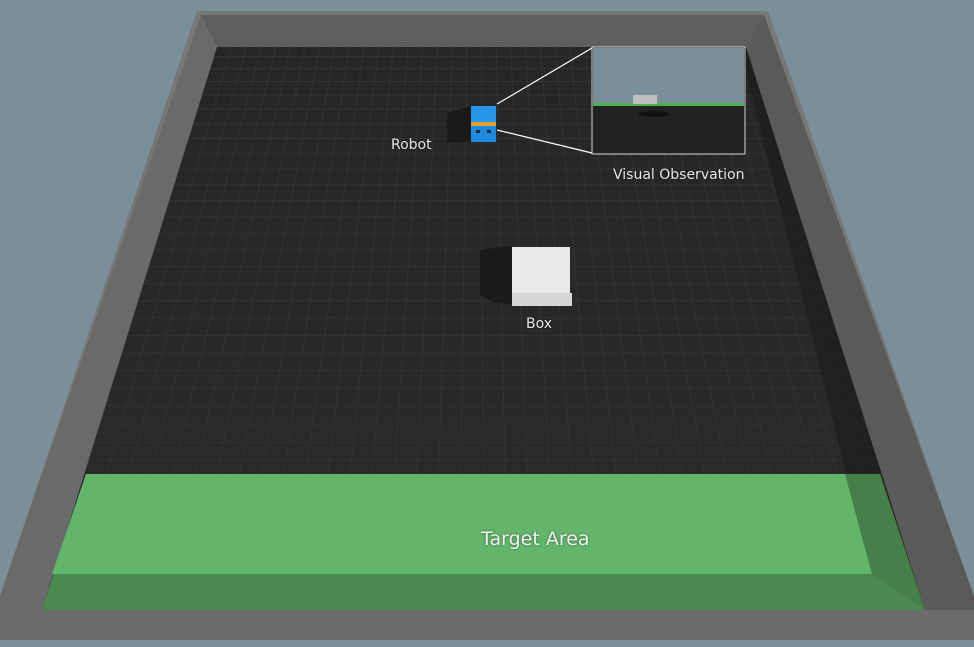 The image size is (974, 647). Describe the element at coordinates (539, 324) in the screenshot. I see `box-label: Box` at that location.